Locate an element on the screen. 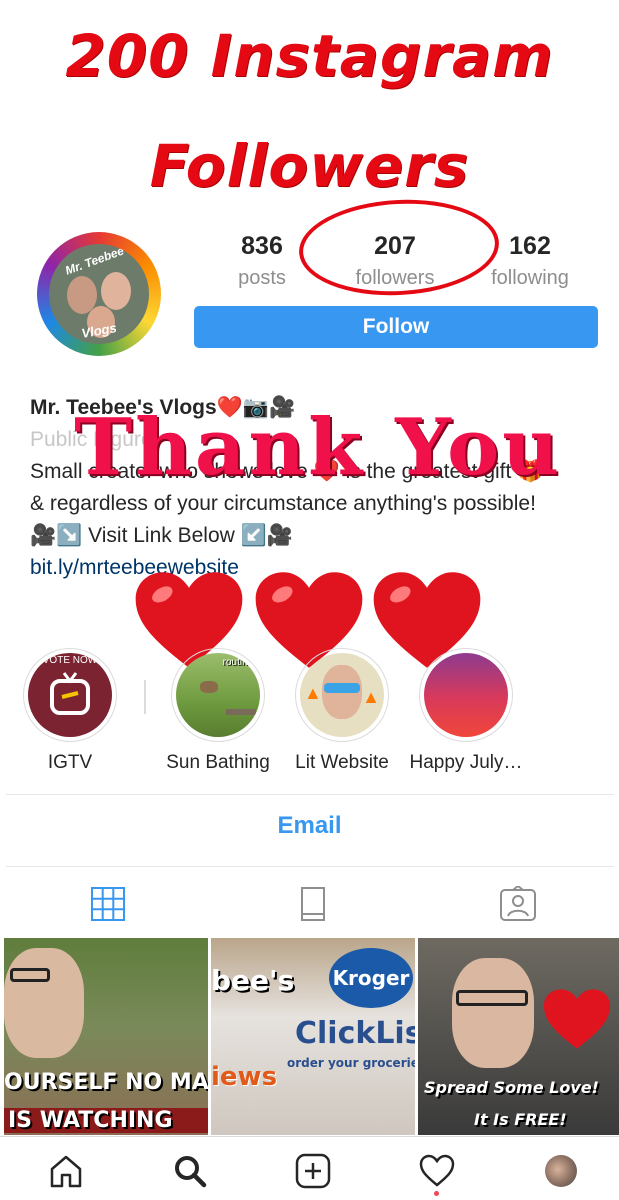 The image size is (619, 1200). email-button: Email is located at coordinates (309, 826).